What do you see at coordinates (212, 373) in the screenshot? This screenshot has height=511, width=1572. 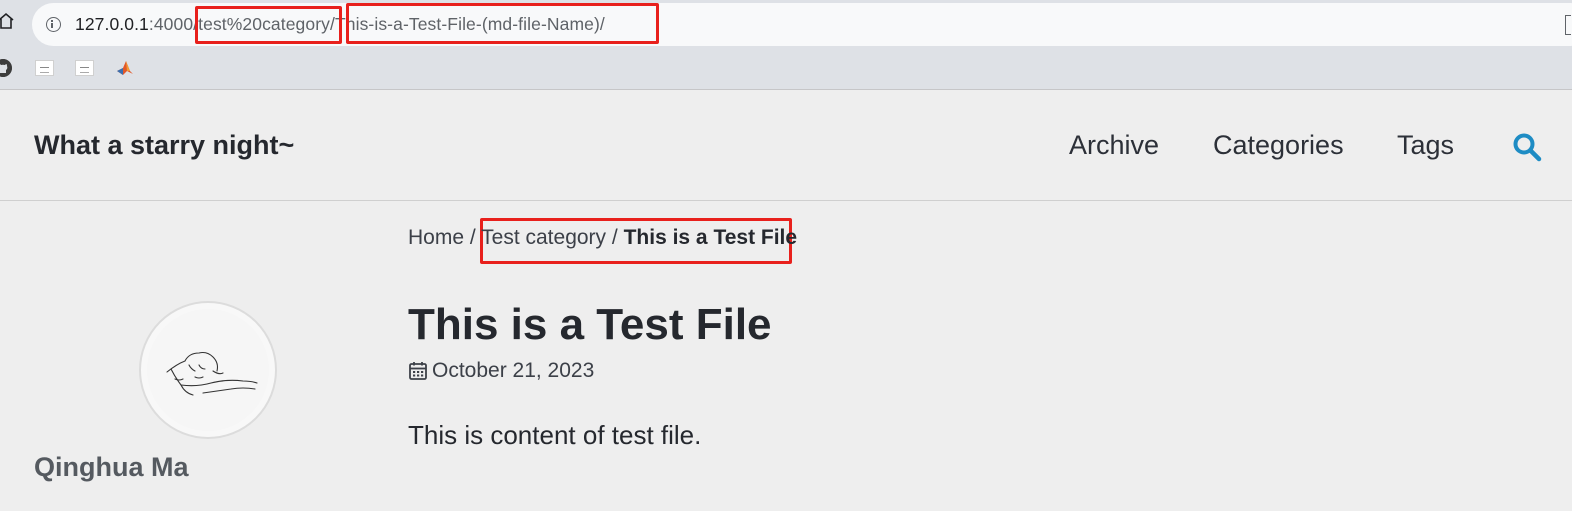 I see `sleeping-figure-sketch` at bounding box center [212, 373].